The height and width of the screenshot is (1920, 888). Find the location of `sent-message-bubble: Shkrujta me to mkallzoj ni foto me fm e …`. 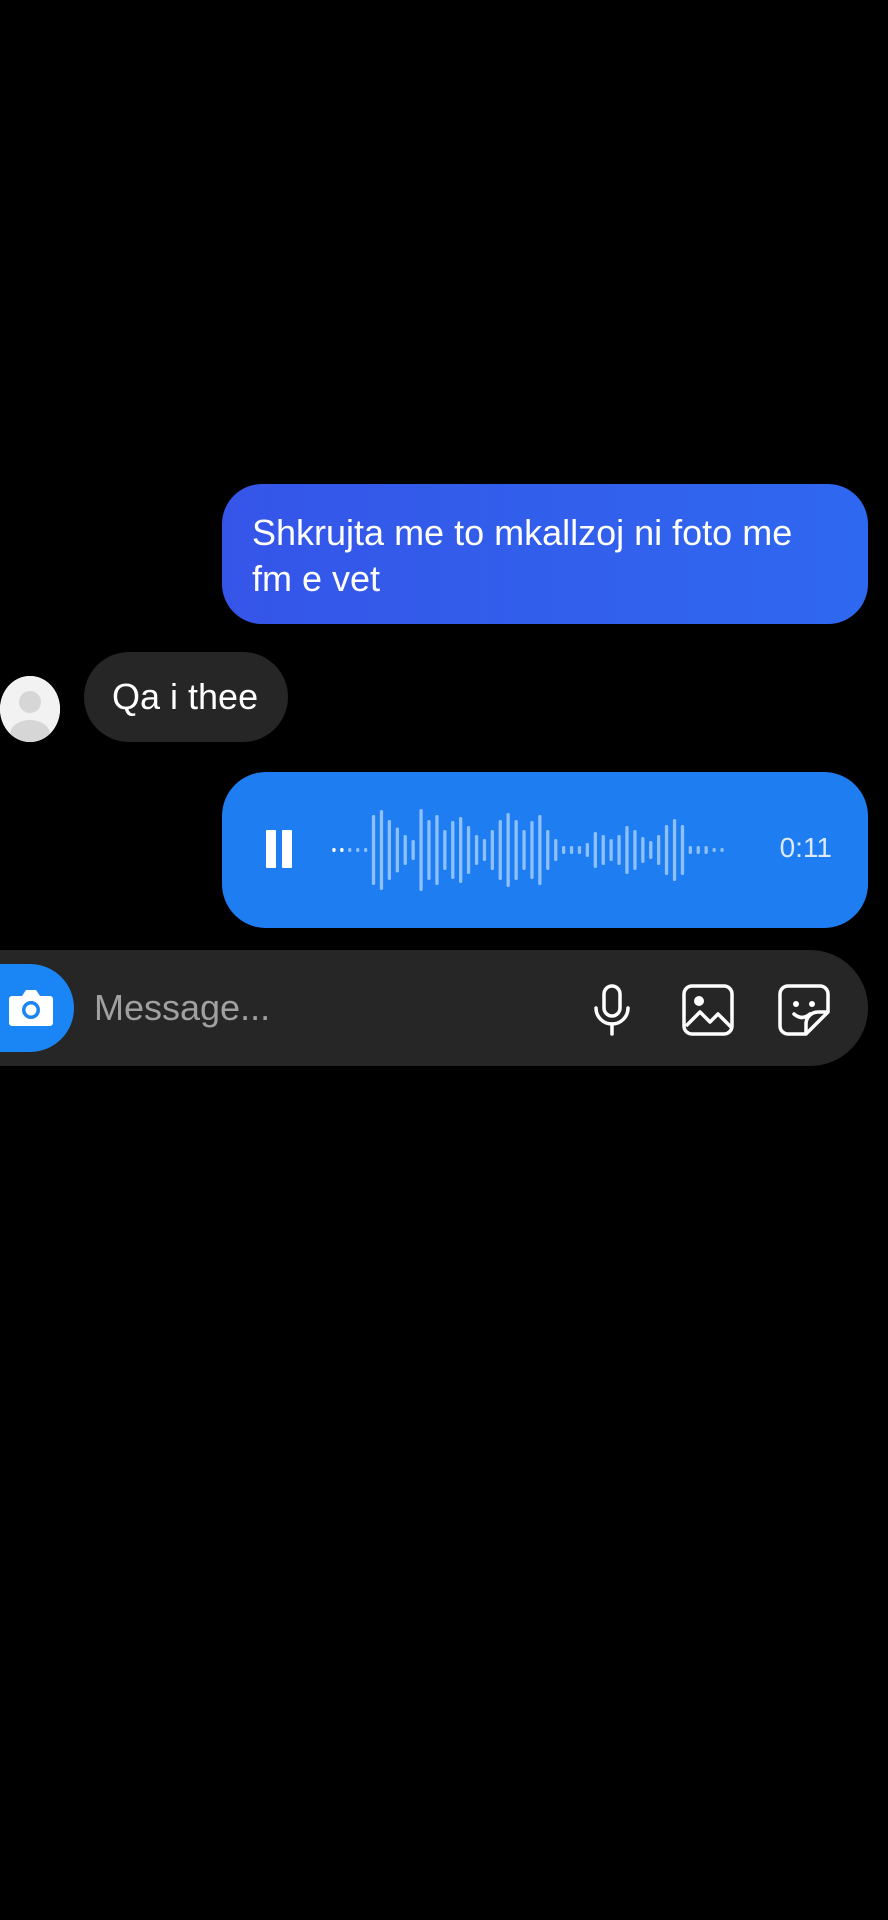

sent-message-bubble: Shkrujta me to mkallzoj ni foto me fm e … is located at coordinates (545, 554).